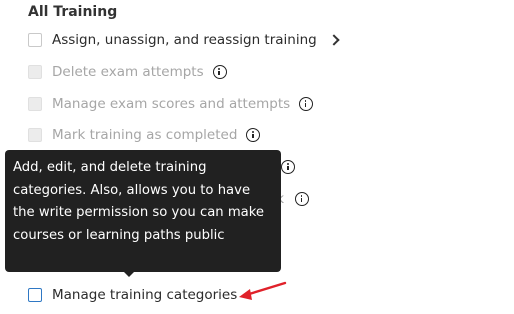  Describe the element at coordinates (145, 295) in the screenshot. I see `permission-label: Manage training categories` at that location.